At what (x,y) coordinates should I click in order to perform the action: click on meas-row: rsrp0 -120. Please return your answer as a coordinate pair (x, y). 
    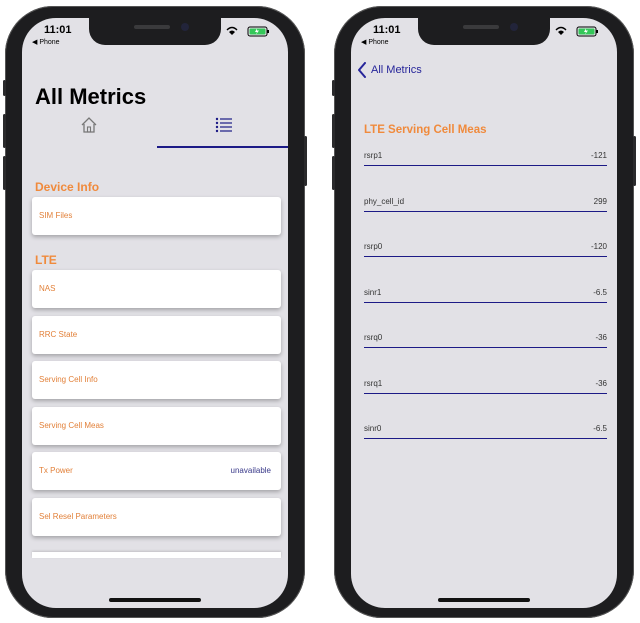
    Looking at the image, I should click on (485, 247).